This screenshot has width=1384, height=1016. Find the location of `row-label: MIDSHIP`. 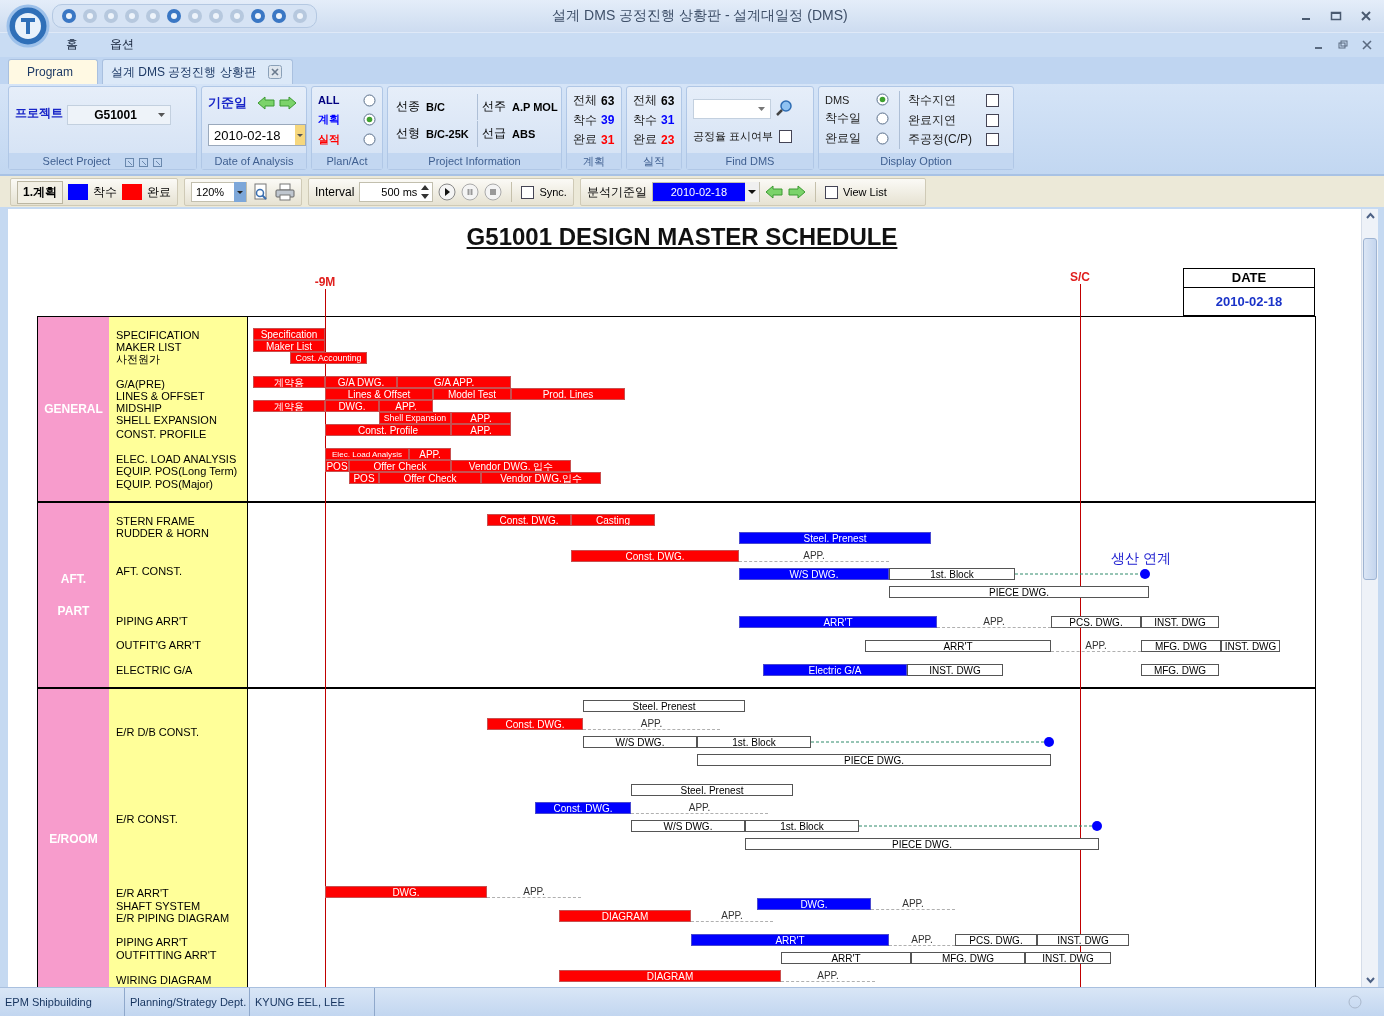

row-label: MIDSHIP is located at coordinates (139, 408).